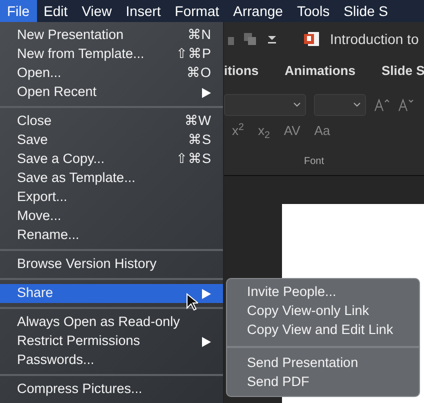  What do you see at coordinates (374, 39) in the screenshot?
I see `document-title: Introduction to` at bounding box center [374, 39].